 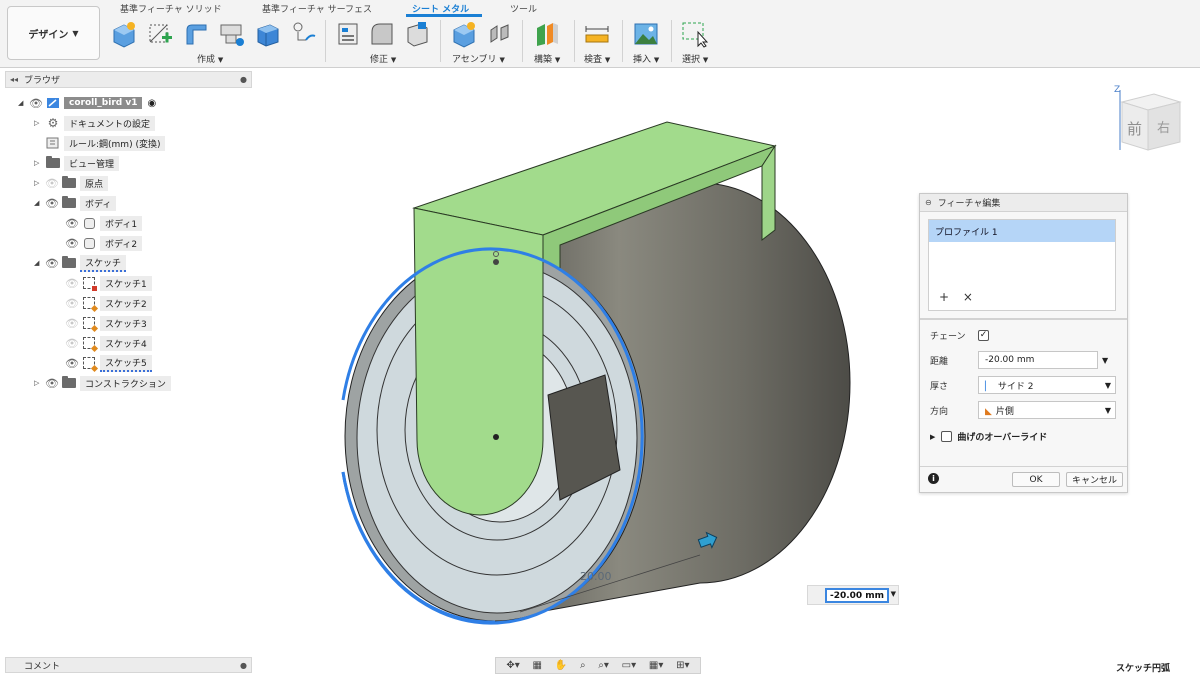 What do you see at coordinates (268, 34) in the screenshot?
I see `box-icon` at bounding box center [268, 34].